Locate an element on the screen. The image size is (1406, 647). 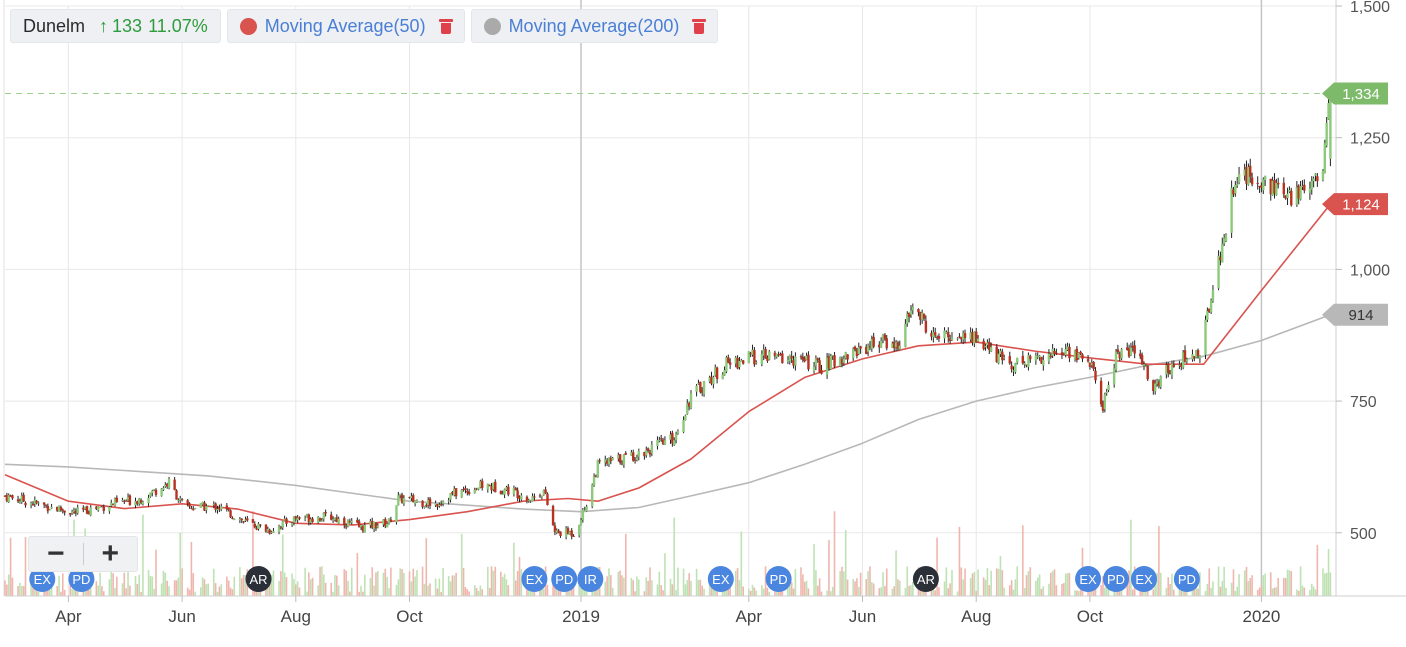
badge-label: PD is located at coordinates (1116, 579).